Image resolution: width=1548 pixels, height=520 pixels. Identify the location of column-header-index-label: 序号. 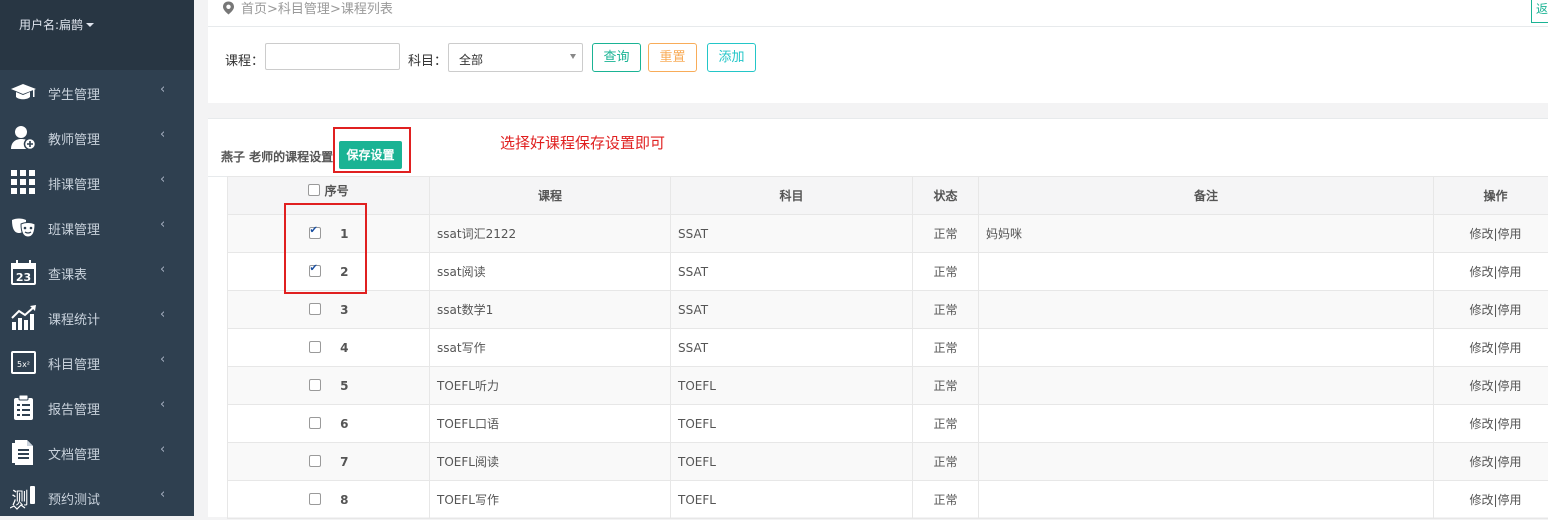
(337, 191).